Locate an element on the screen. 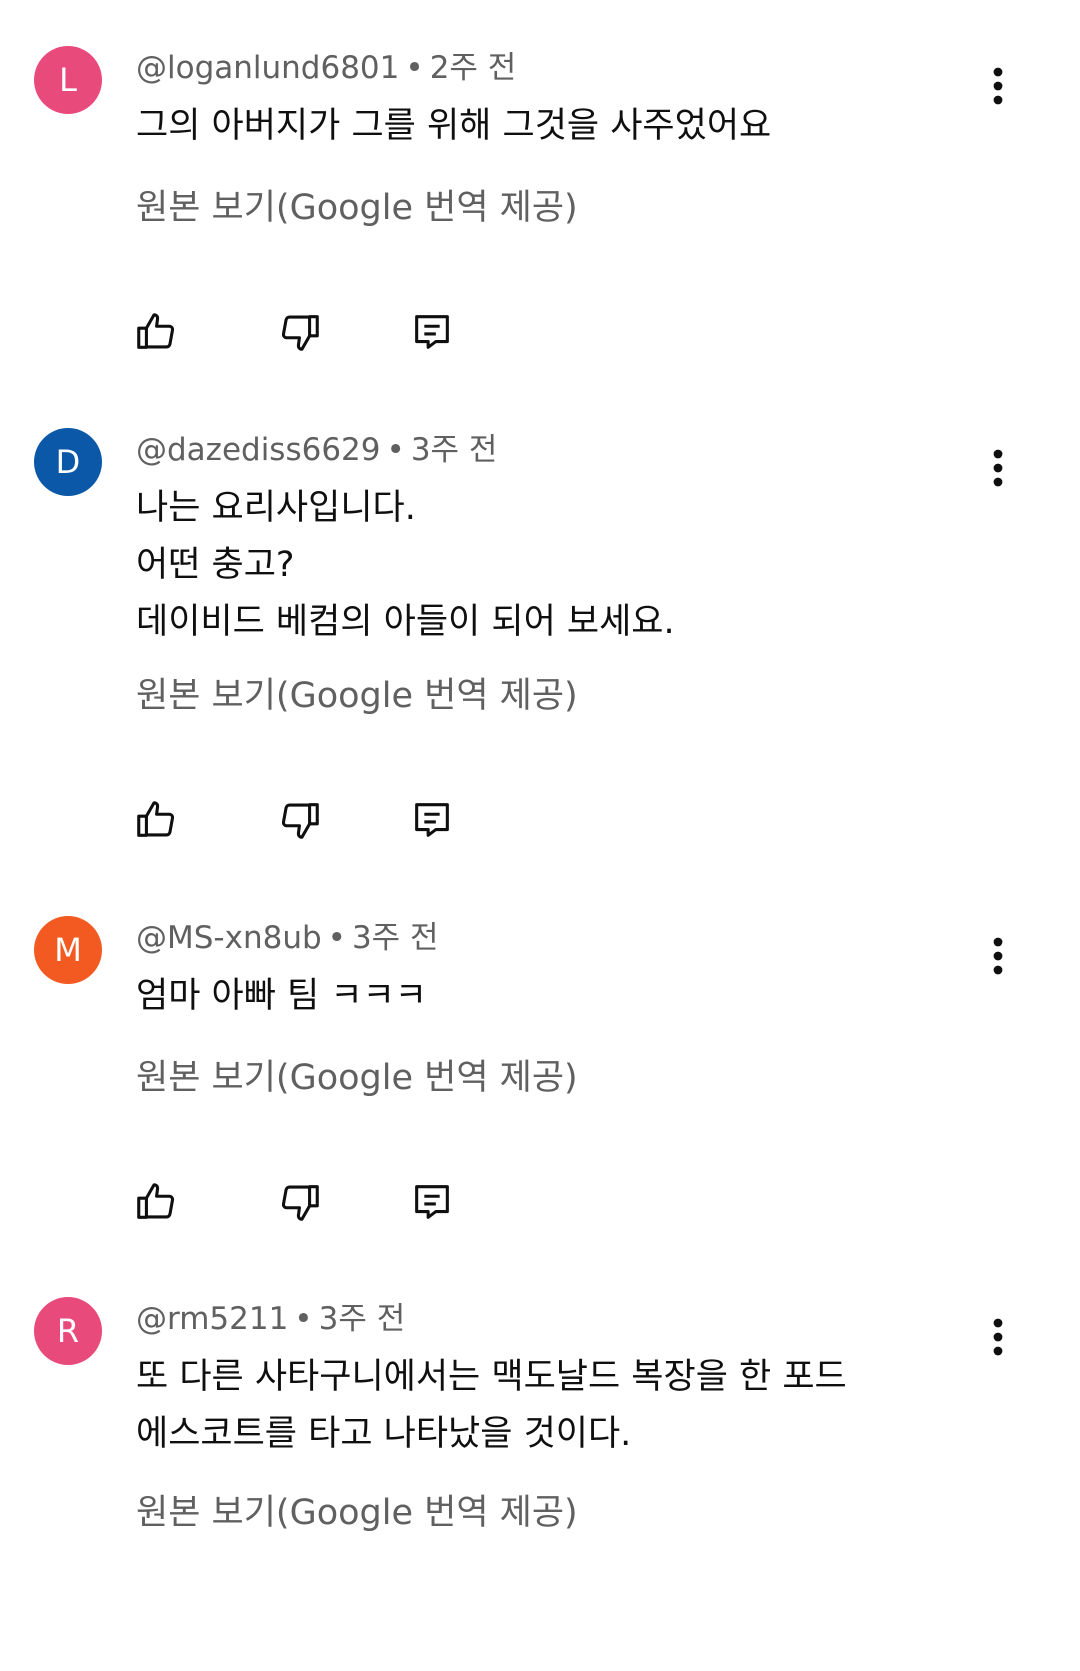 The width and height of the screenshot is (1080, 1671). comment-text-line: 나는 요리사입니다. is located at coordinates (276, 508).